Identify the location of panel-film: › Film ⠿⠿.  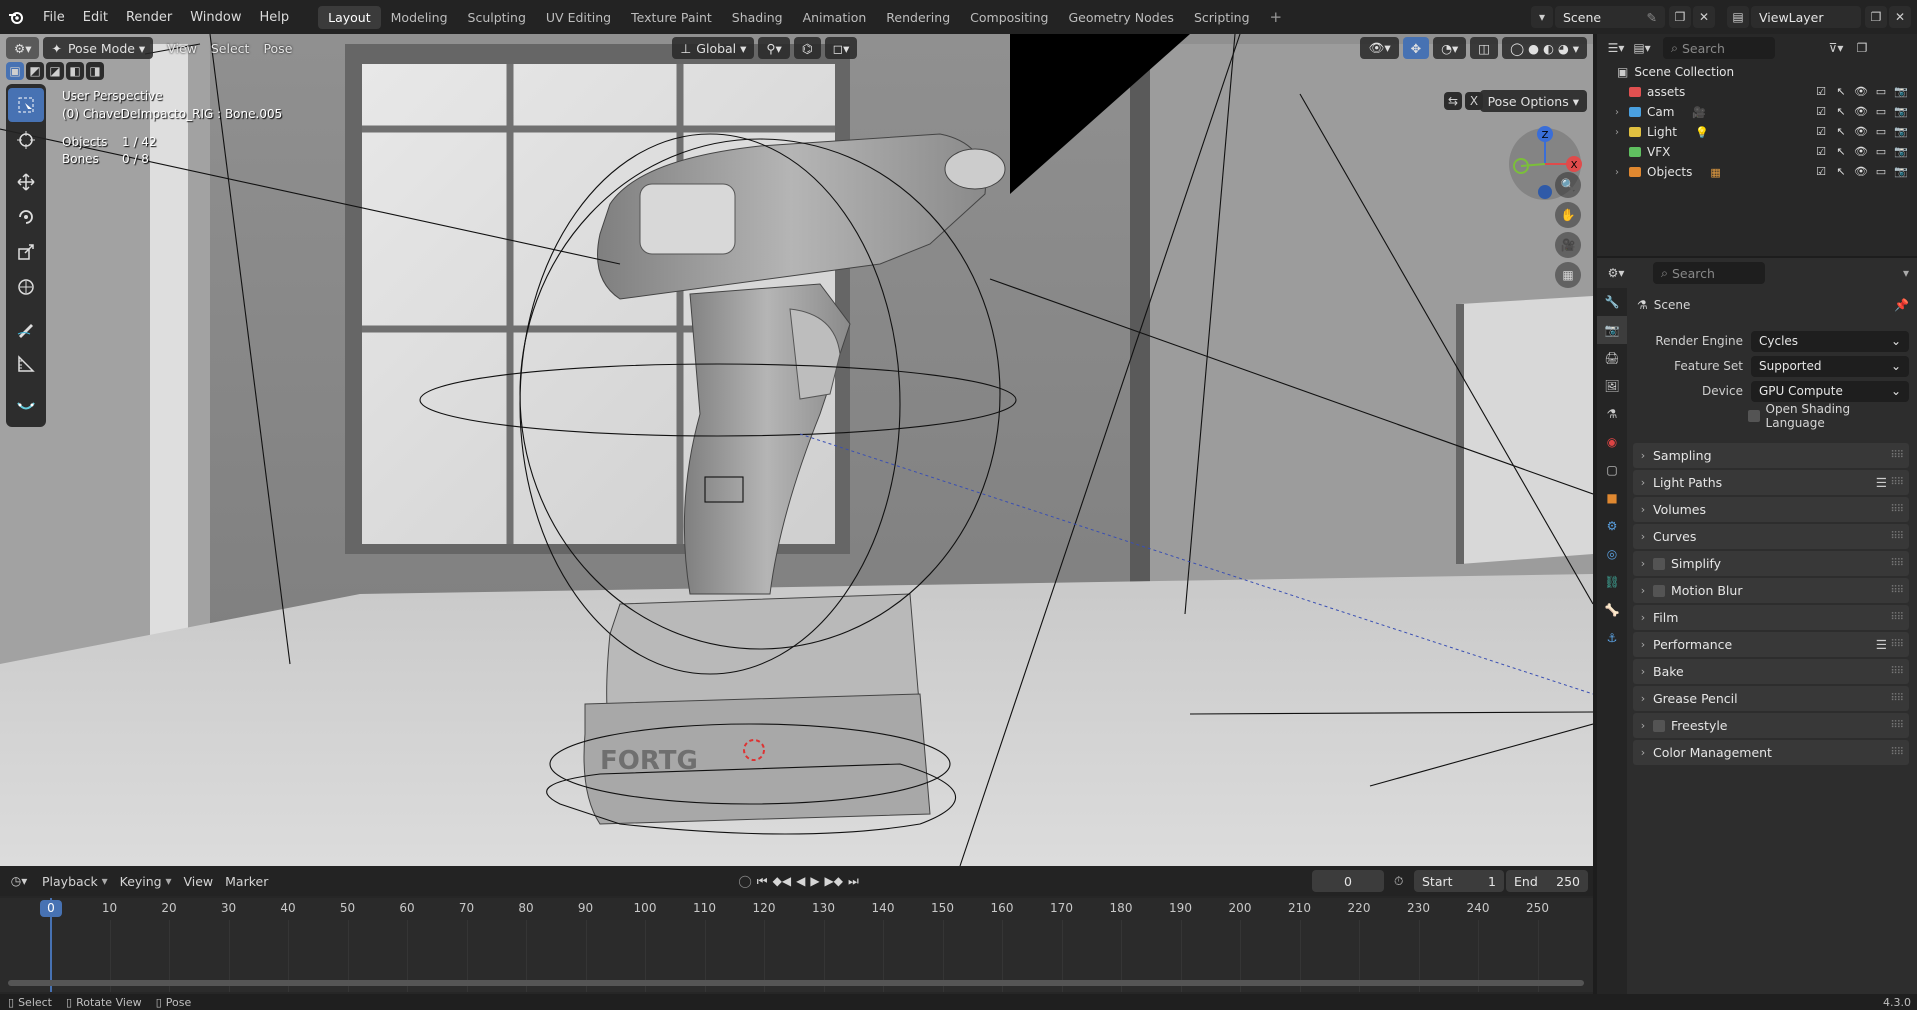
(1771, 617).